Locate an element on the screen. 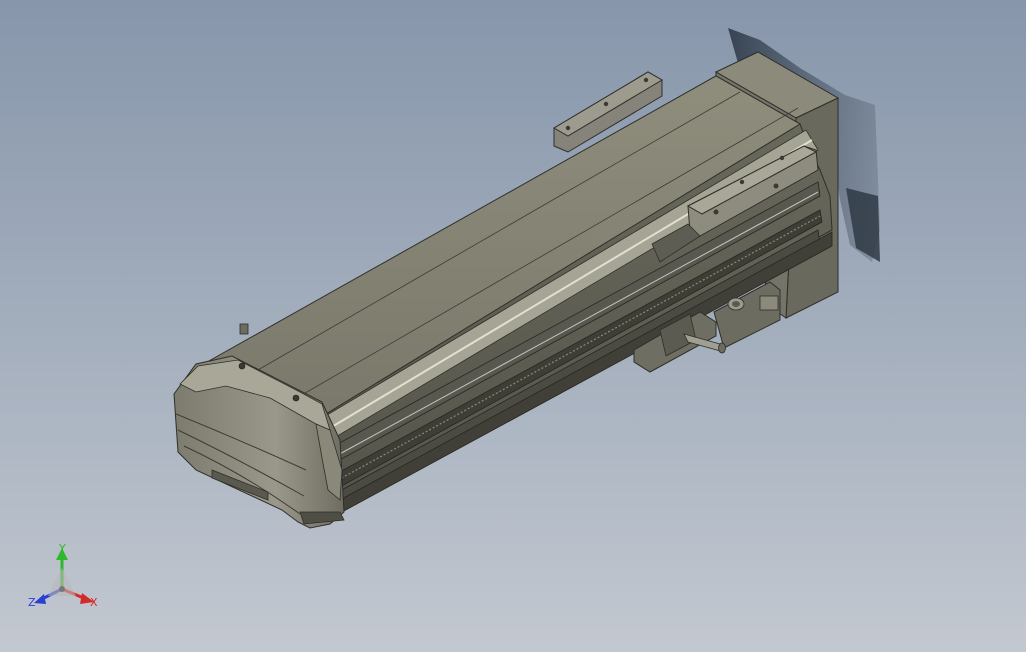 The height and width of the screenshot is (652, 1026). triad-origin-dot is located at coordinates (62, 589).